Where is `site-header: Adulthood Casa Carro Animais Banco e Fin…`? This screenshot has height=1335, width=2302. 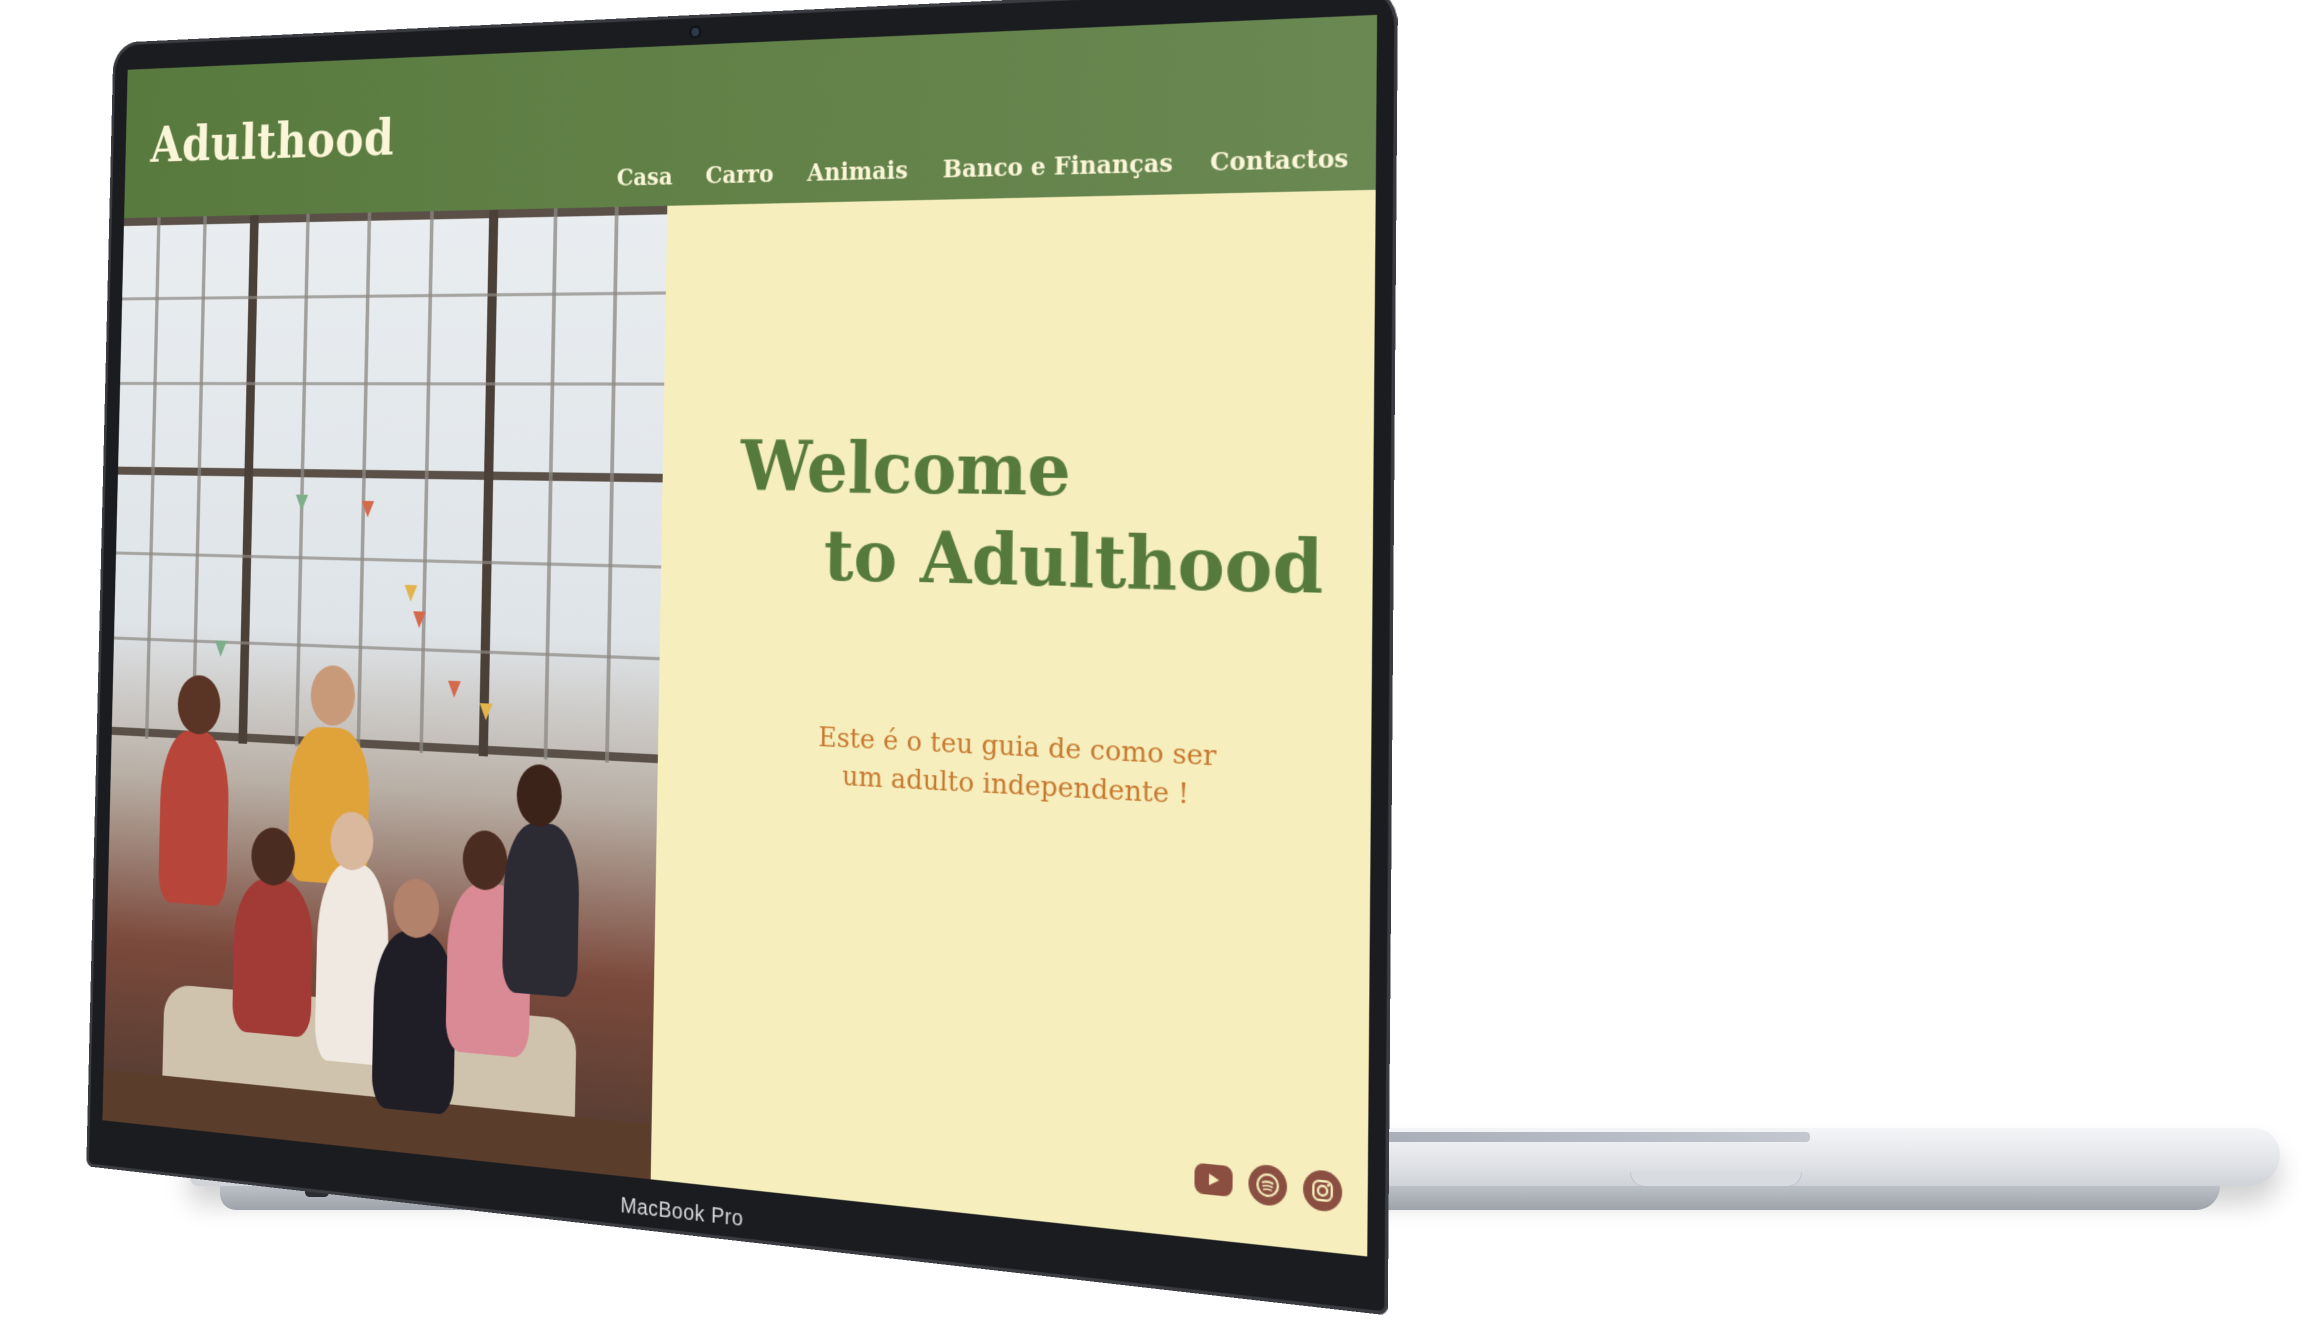
site-header: Adulthood Casa Carro Animais Banco e Fin… is located at coordinates (750, 116).